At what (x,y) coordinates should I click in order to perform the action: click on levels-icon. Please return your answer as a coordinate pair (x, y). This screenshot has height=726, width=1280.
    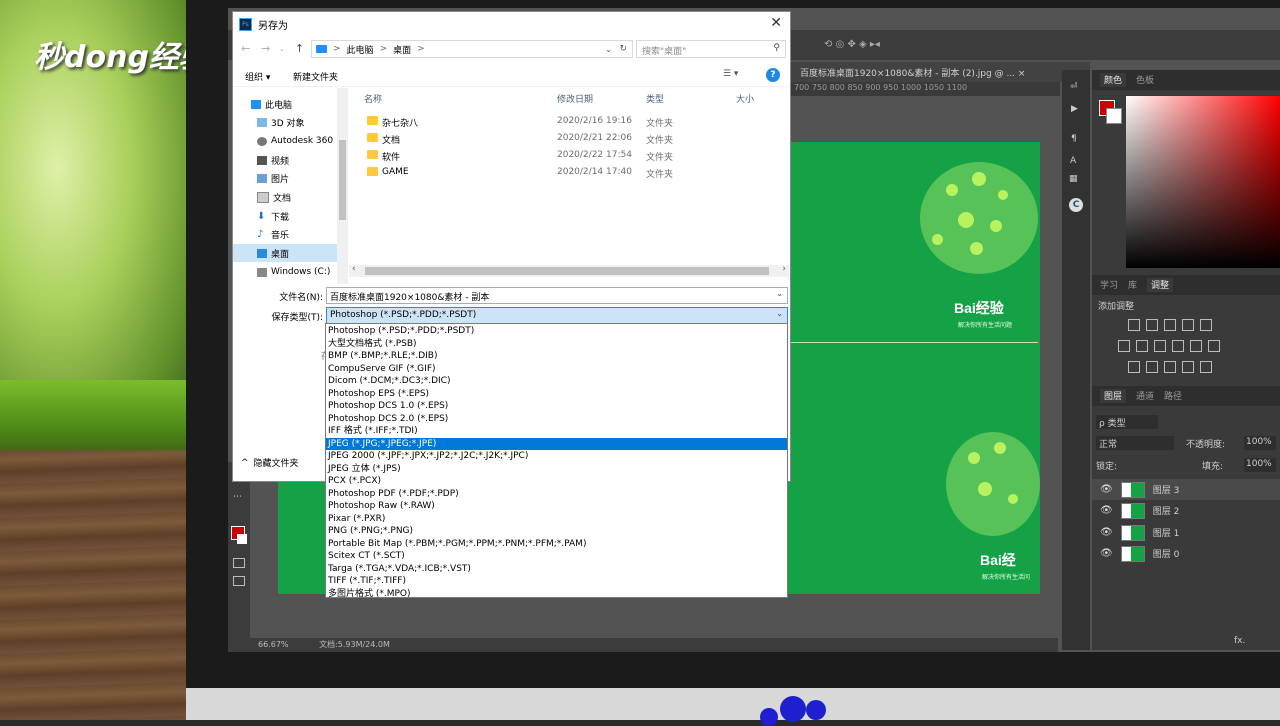
    Looking at the image, I should click on (1152, 325).